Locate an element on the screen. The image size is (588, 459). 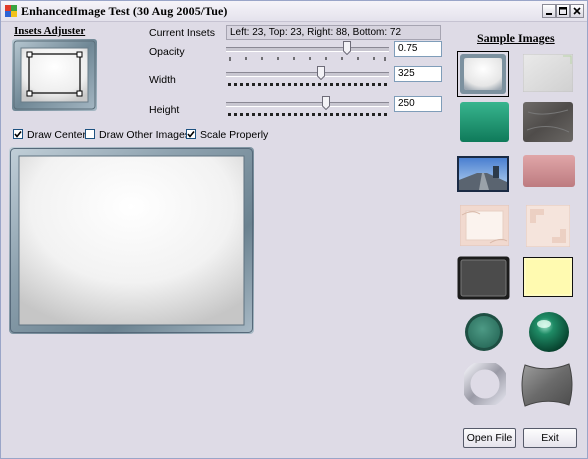
sample-dark-granite-panel is located at coordinates (548, 122).